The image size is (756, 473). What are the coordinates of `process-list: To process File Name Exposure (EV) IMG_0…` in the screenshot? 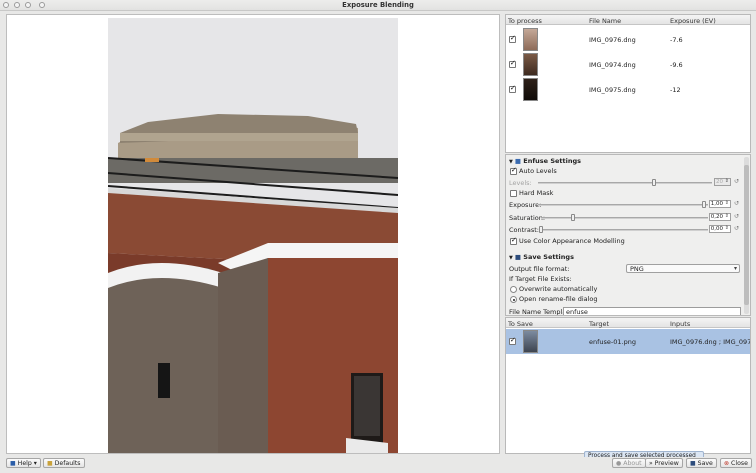 It's located at (628, 83).